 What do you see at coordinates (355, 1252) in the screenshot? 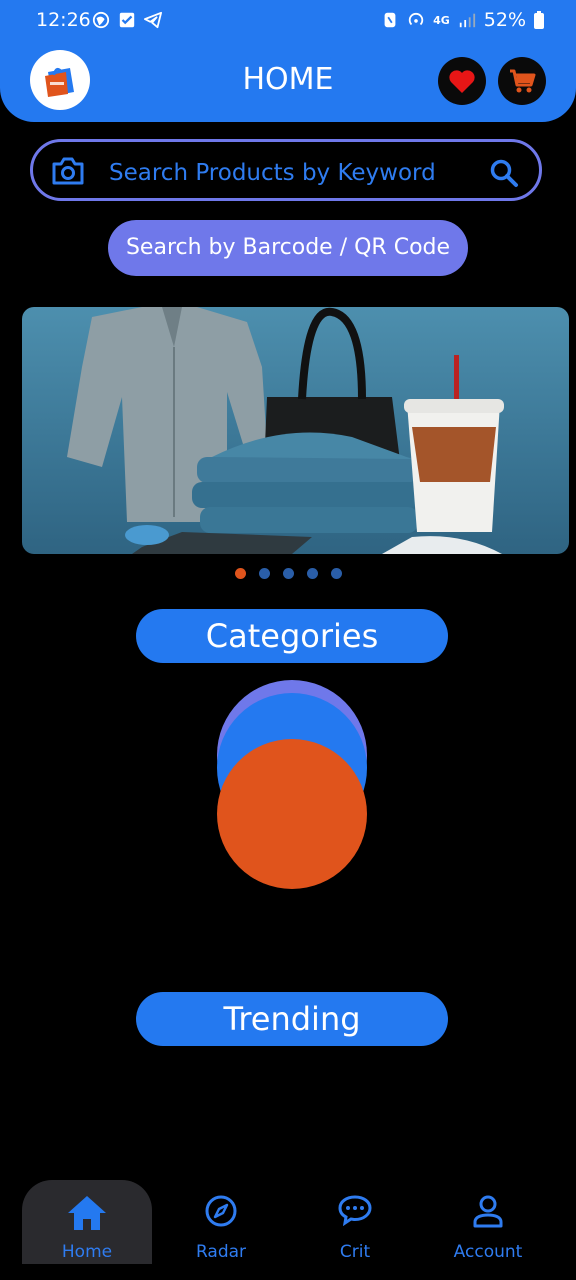
I see `nav-label: Crit` at bounding box center [355, 1252].